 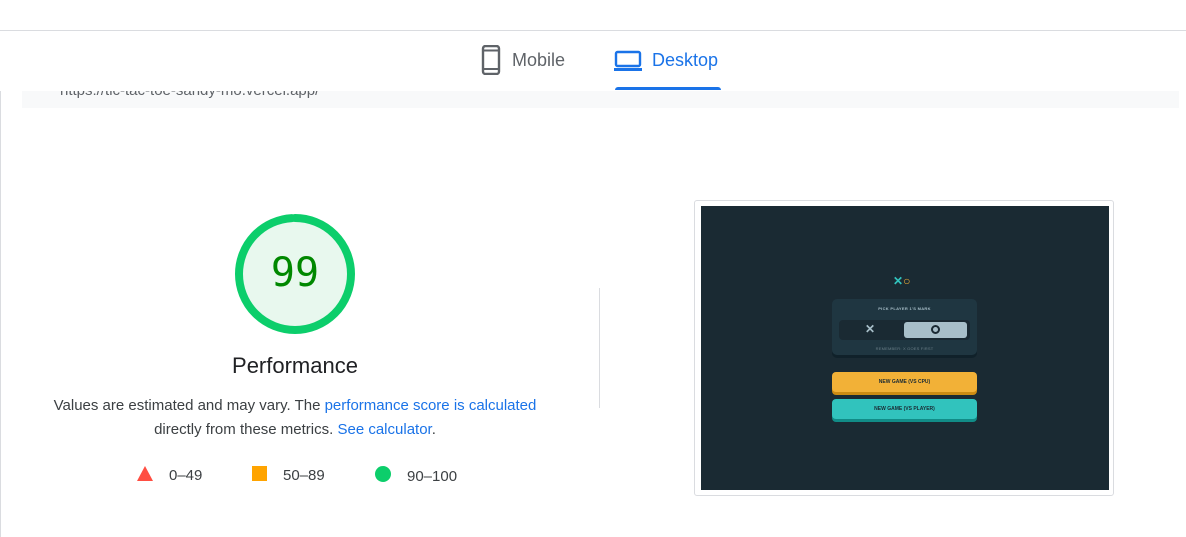 What do you see at coordinates (870, 329) in the screenshot?
I see `x-mark-icon: ✕` at bounding box center [870, 329].